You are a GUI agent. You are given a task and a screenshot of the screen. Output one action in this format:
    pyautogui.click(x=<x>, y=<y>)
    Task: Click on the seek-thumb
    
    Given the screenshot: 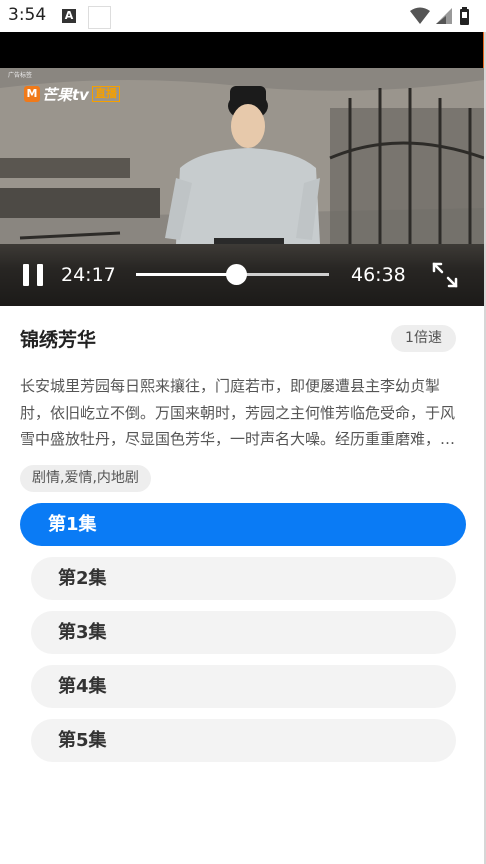 What is the action you would take?
    pyautogui.click(x=237, y=274)
    